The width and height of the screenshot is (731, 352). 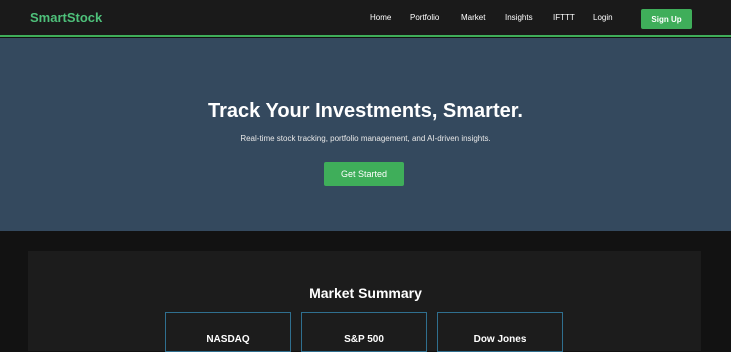 I want to click on nav-link-market: Market, so click(x=473, y=17).